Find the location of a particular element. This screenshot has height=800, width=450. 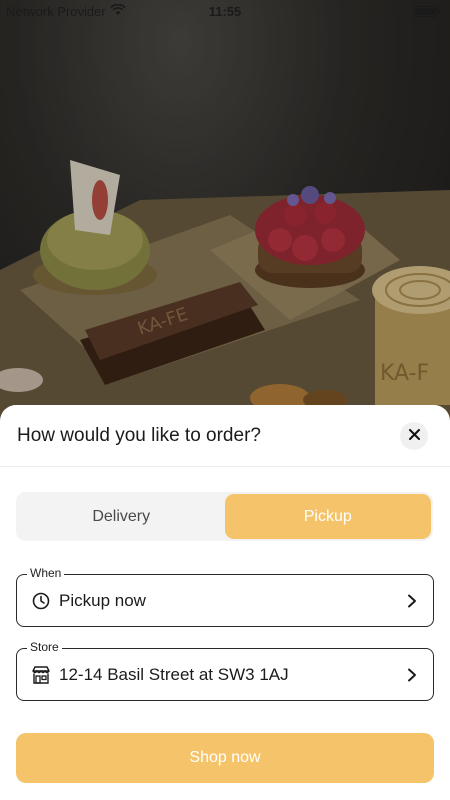

store-legend: Store is located at coordinates (44, 647).